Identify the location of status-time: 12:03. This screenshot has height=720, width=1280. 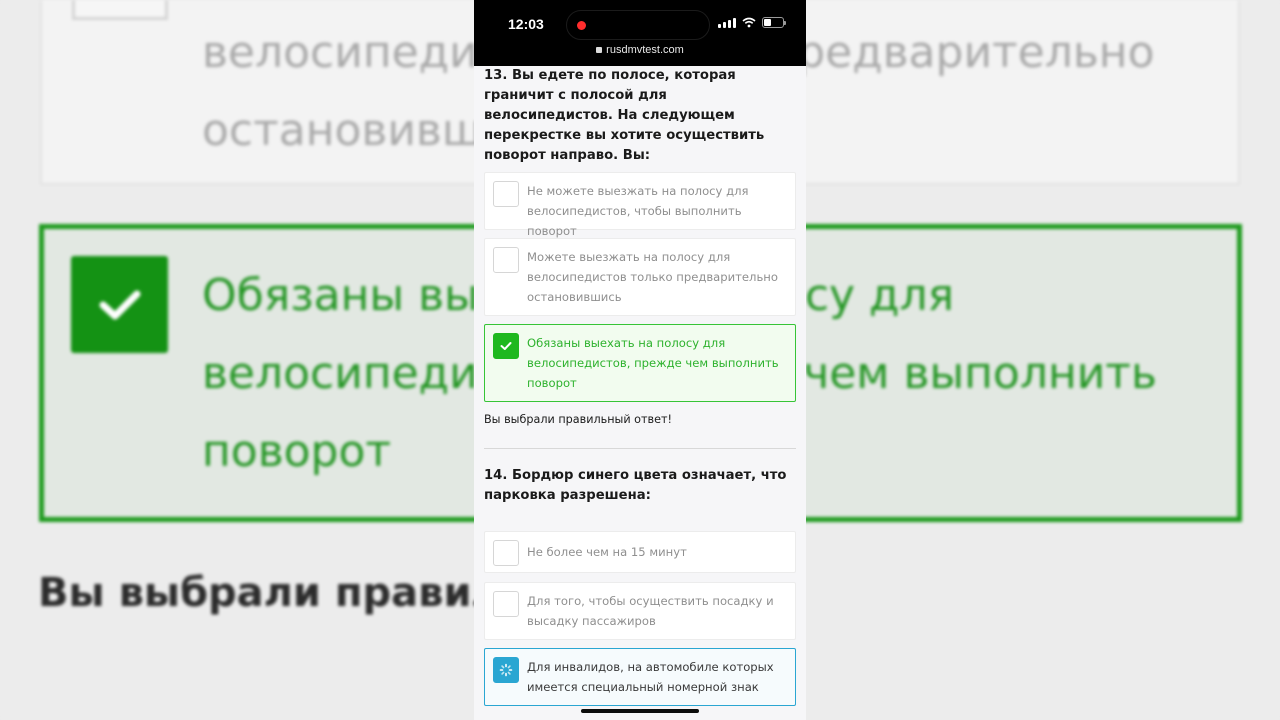
(526, 24).